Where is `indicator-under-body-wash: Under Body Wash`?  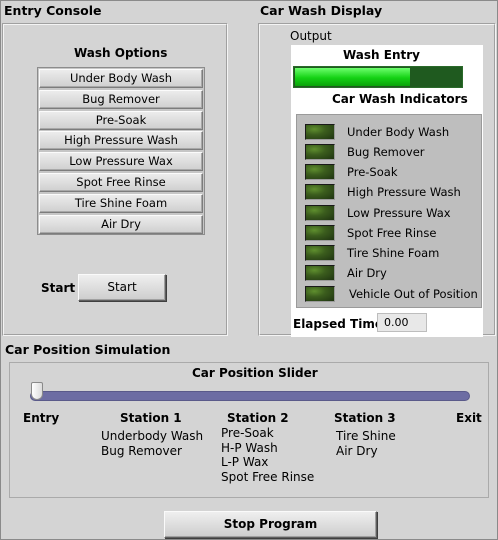
indicator-under-body-wash: Under Body Wash is located at coordinates (390, 132).